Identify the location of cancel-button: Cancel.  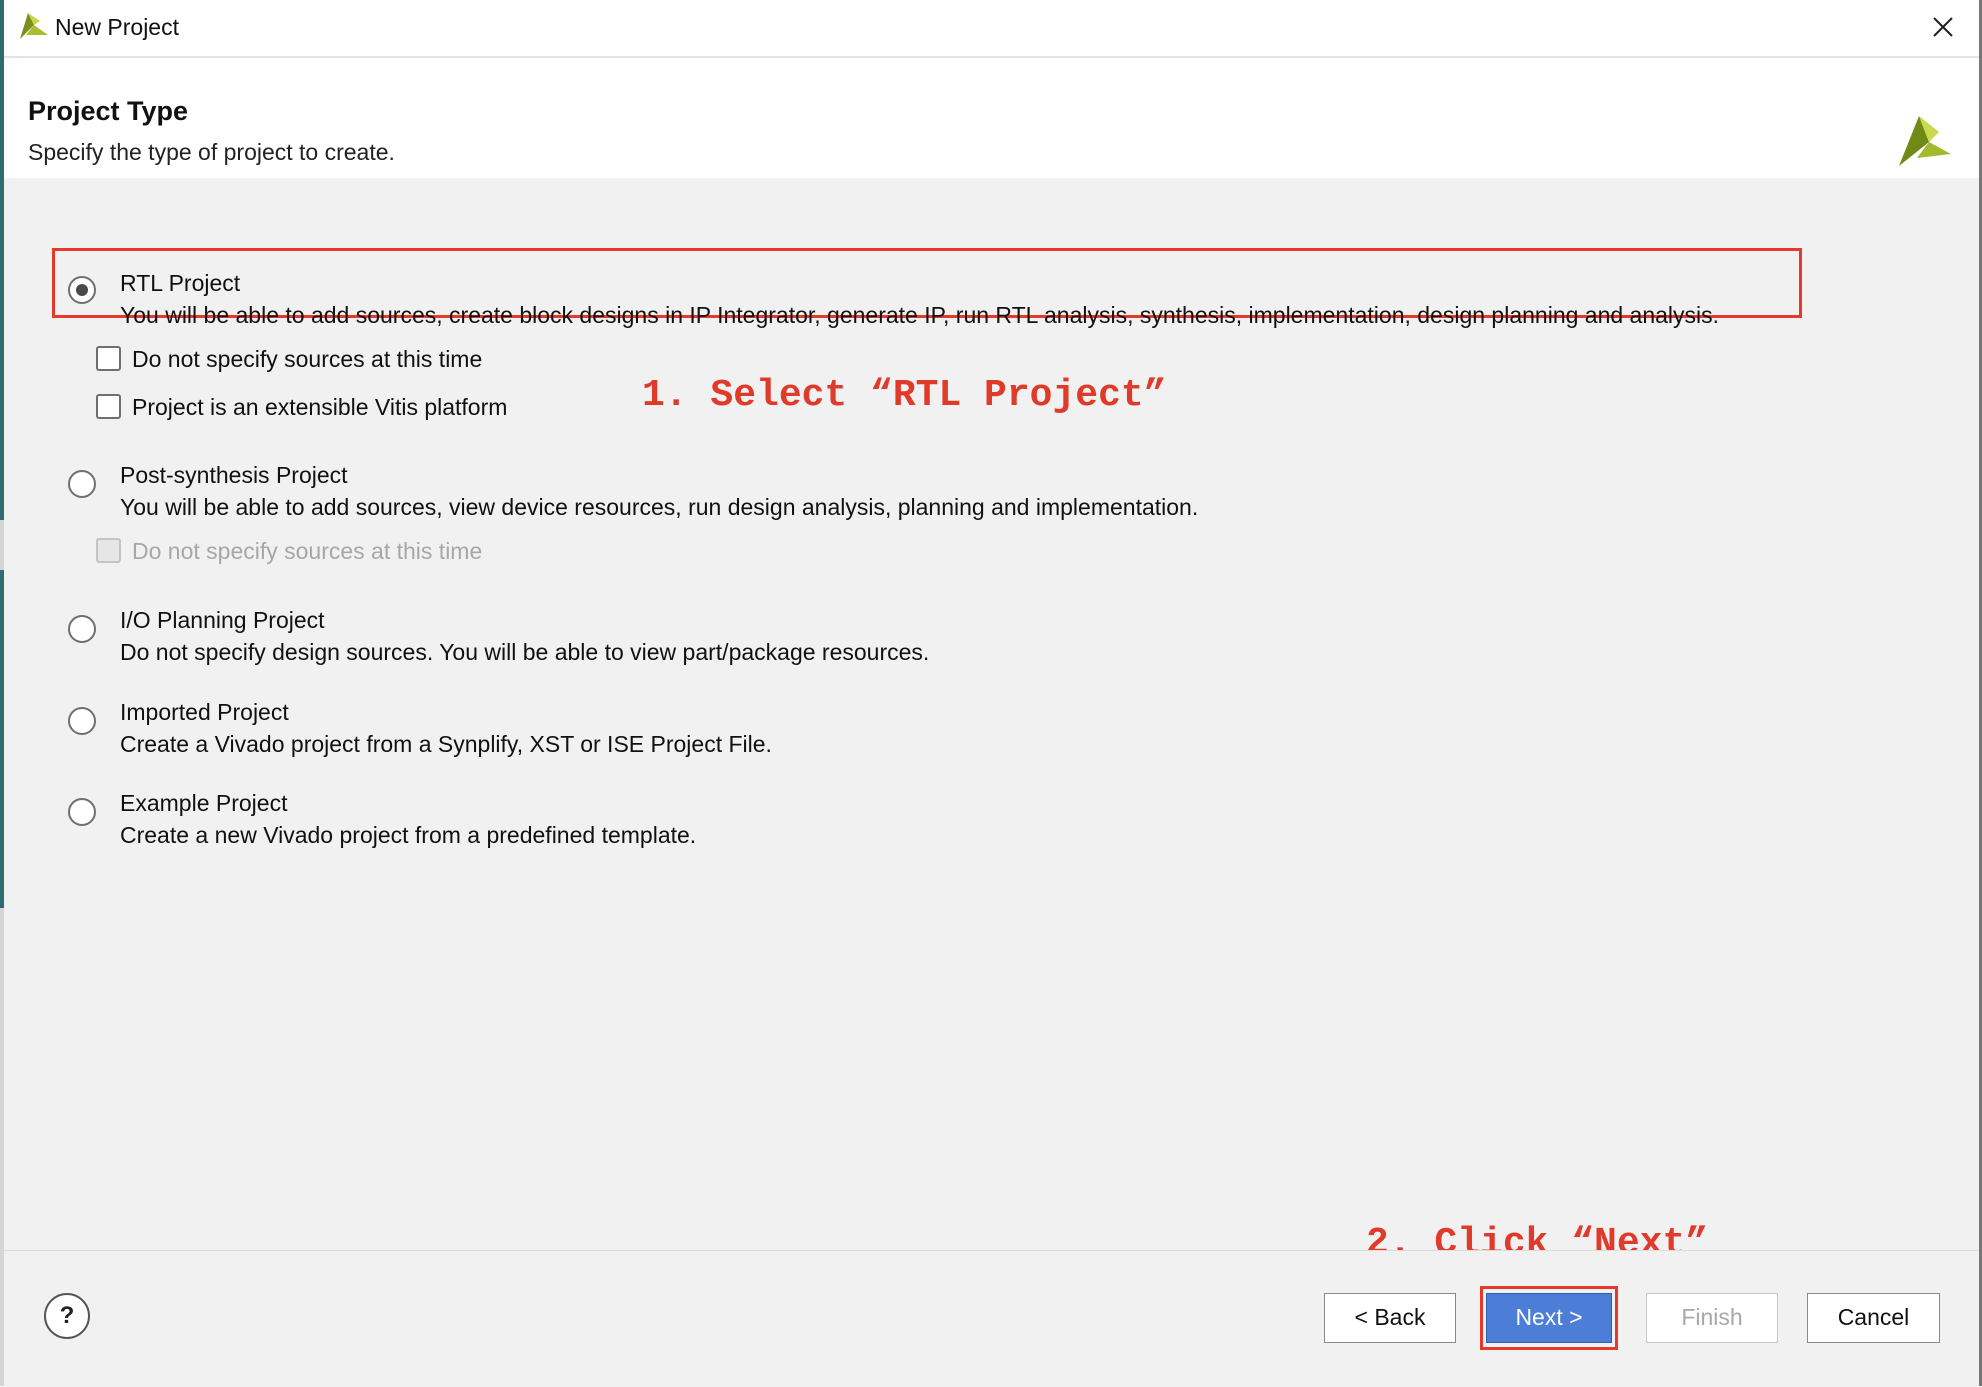
(1873, 1318).